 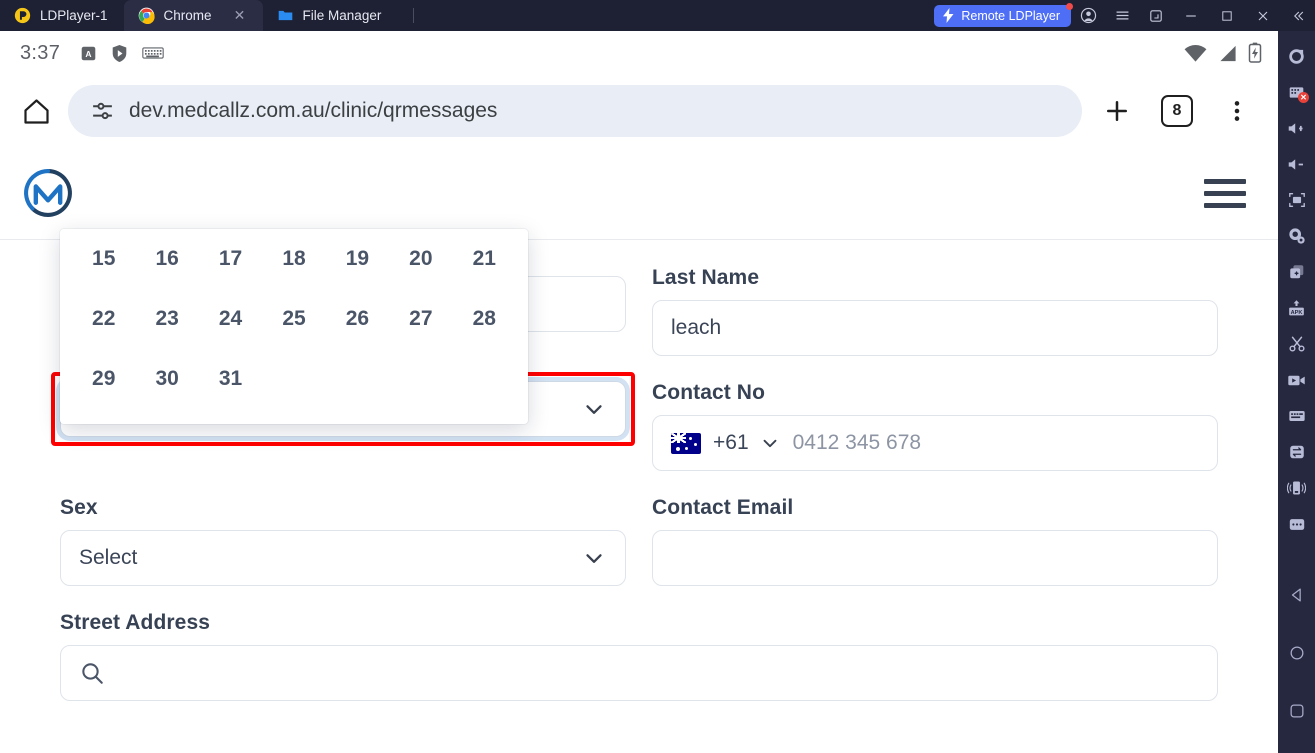 I want to click on tab-chrome: Chrome ✕, so click(x=193, y=15).